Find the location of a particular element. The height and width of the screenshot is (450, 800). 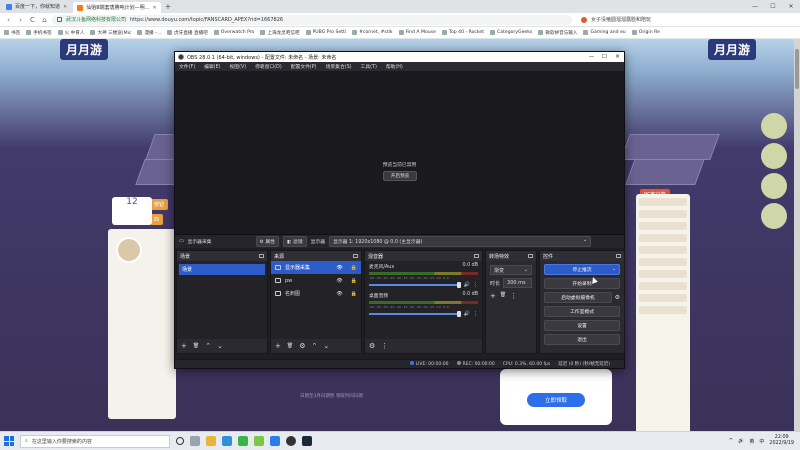

bookmark-item: Origin Re is located at coordinates (645, 32).